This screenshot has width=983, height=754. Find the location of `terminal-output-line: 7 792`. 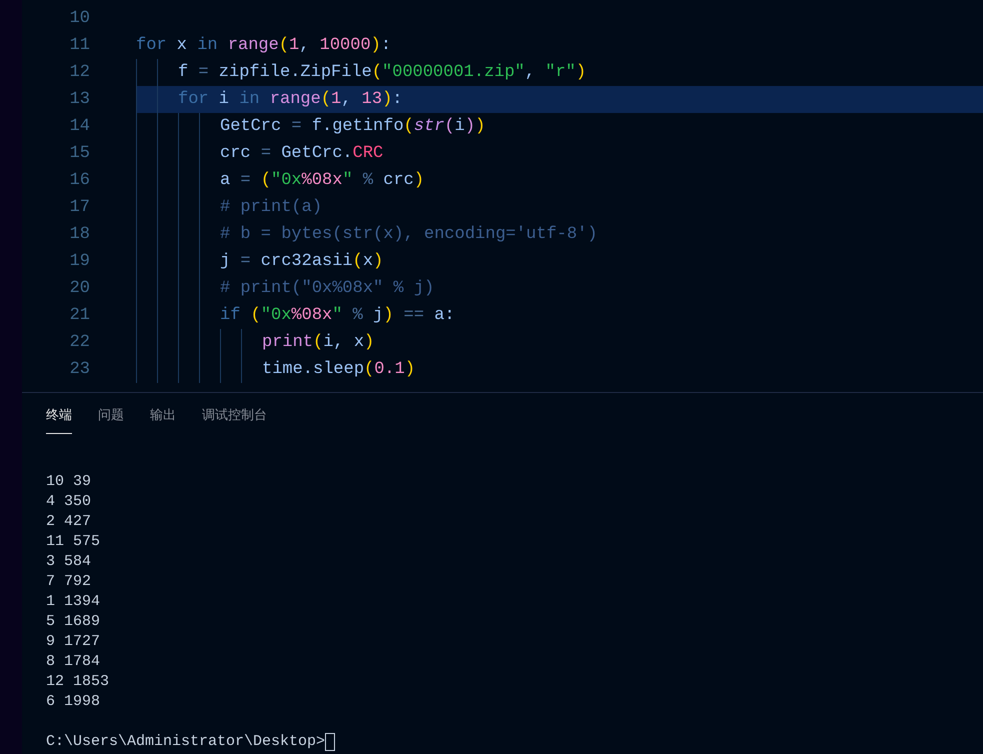

terminal-output-line: 7 792 is located at coordinates (69, 582).